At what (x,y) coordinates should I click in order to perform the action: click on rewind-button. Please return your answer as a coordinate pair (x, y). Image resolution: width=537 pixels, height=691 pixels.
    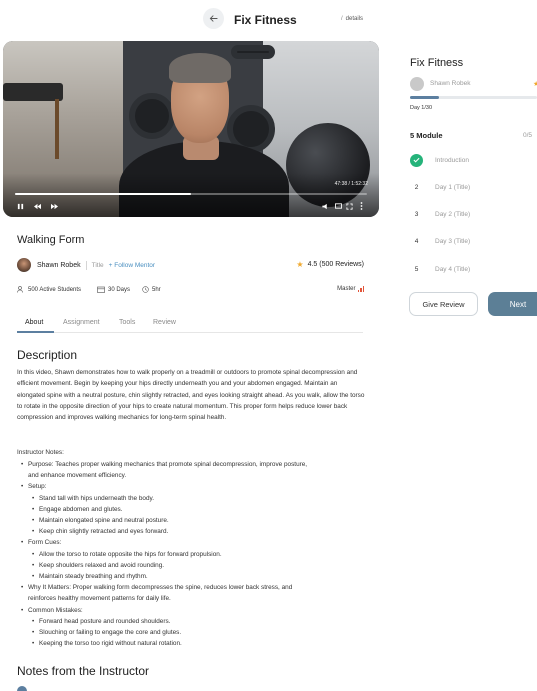
    Looking at the image, I should click on (37, 206).